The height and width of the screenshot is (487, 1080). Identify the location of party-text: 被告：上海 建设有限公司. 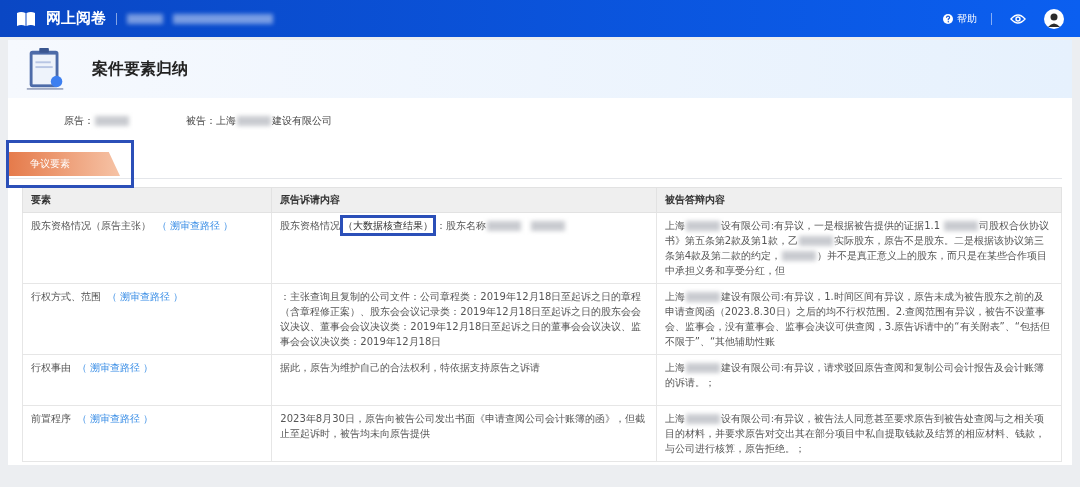
(259, 121).